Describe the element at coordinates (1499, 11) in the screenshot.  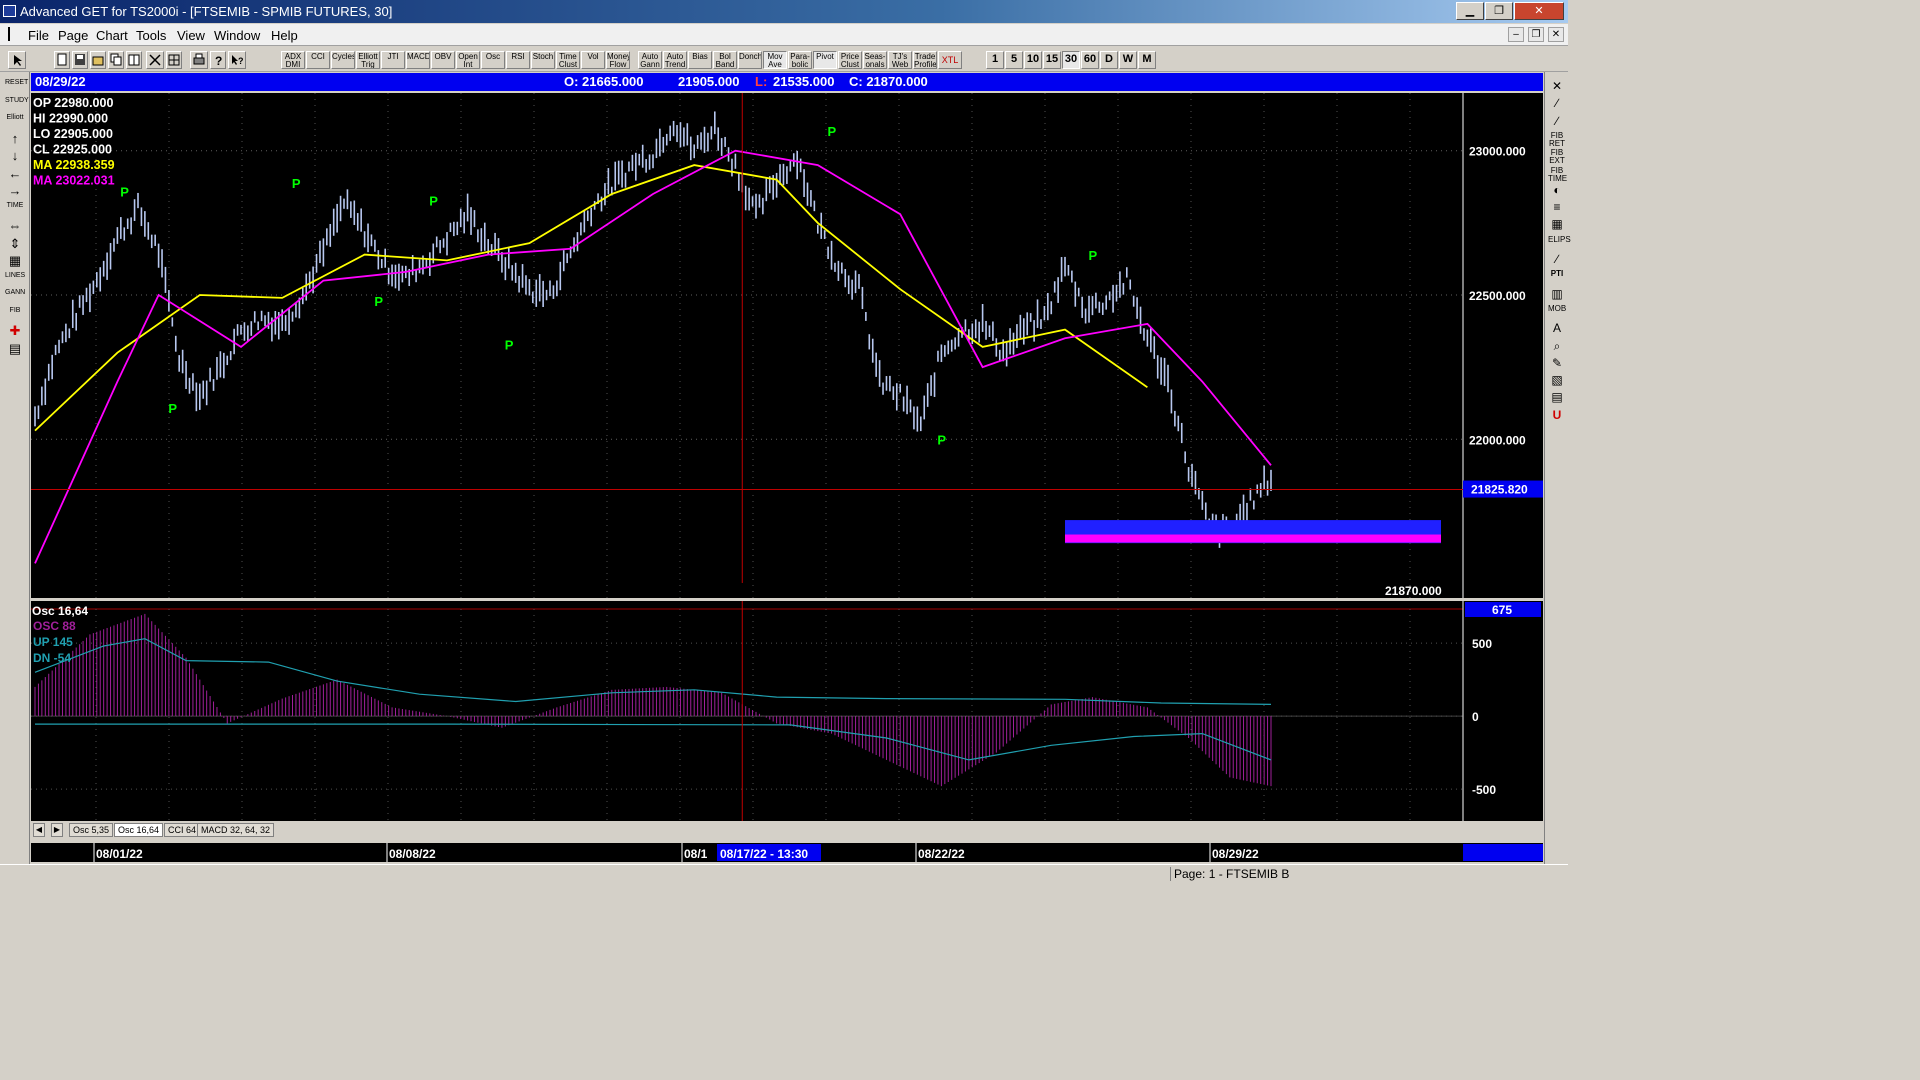
I see `maximize-button: ❐` at that location.